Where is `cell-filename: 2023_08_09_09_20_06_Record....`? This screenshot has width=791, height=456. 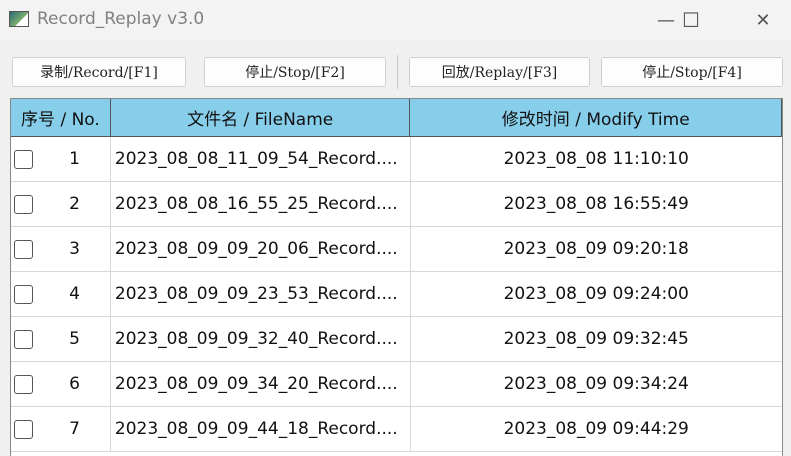 cell-filename: 2023_08_09_09_20_06_Record.... is located at coordinates (261, 249).